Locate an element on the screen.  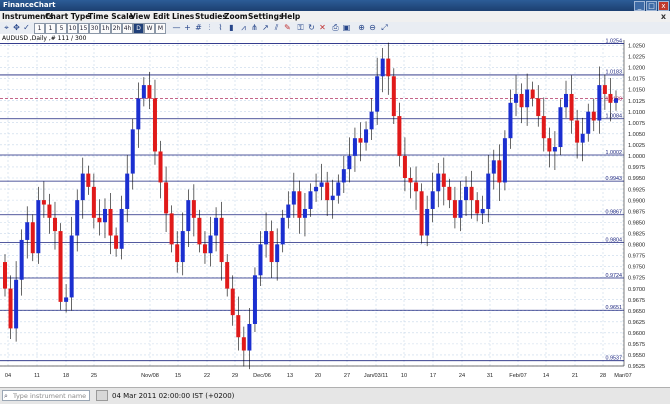
fibonacci-icon: ⋔ is located at coordinates (254, 28).